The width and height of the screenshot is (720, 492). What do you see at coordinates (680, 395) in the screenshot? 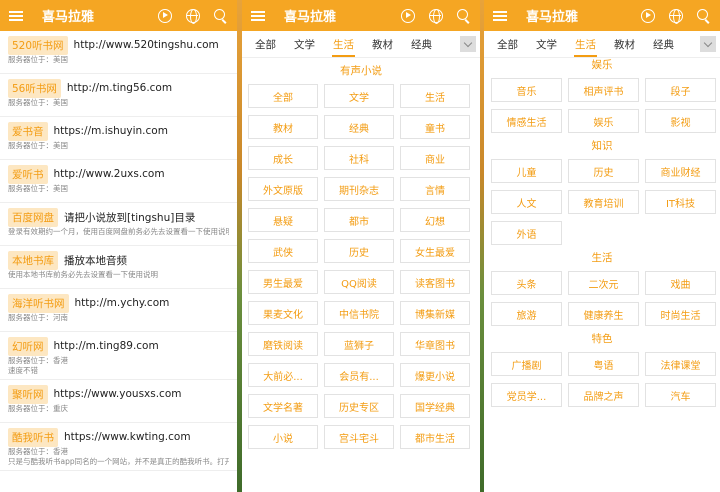
I see `category-cell: 汽车` at bounding box center [680, 395].